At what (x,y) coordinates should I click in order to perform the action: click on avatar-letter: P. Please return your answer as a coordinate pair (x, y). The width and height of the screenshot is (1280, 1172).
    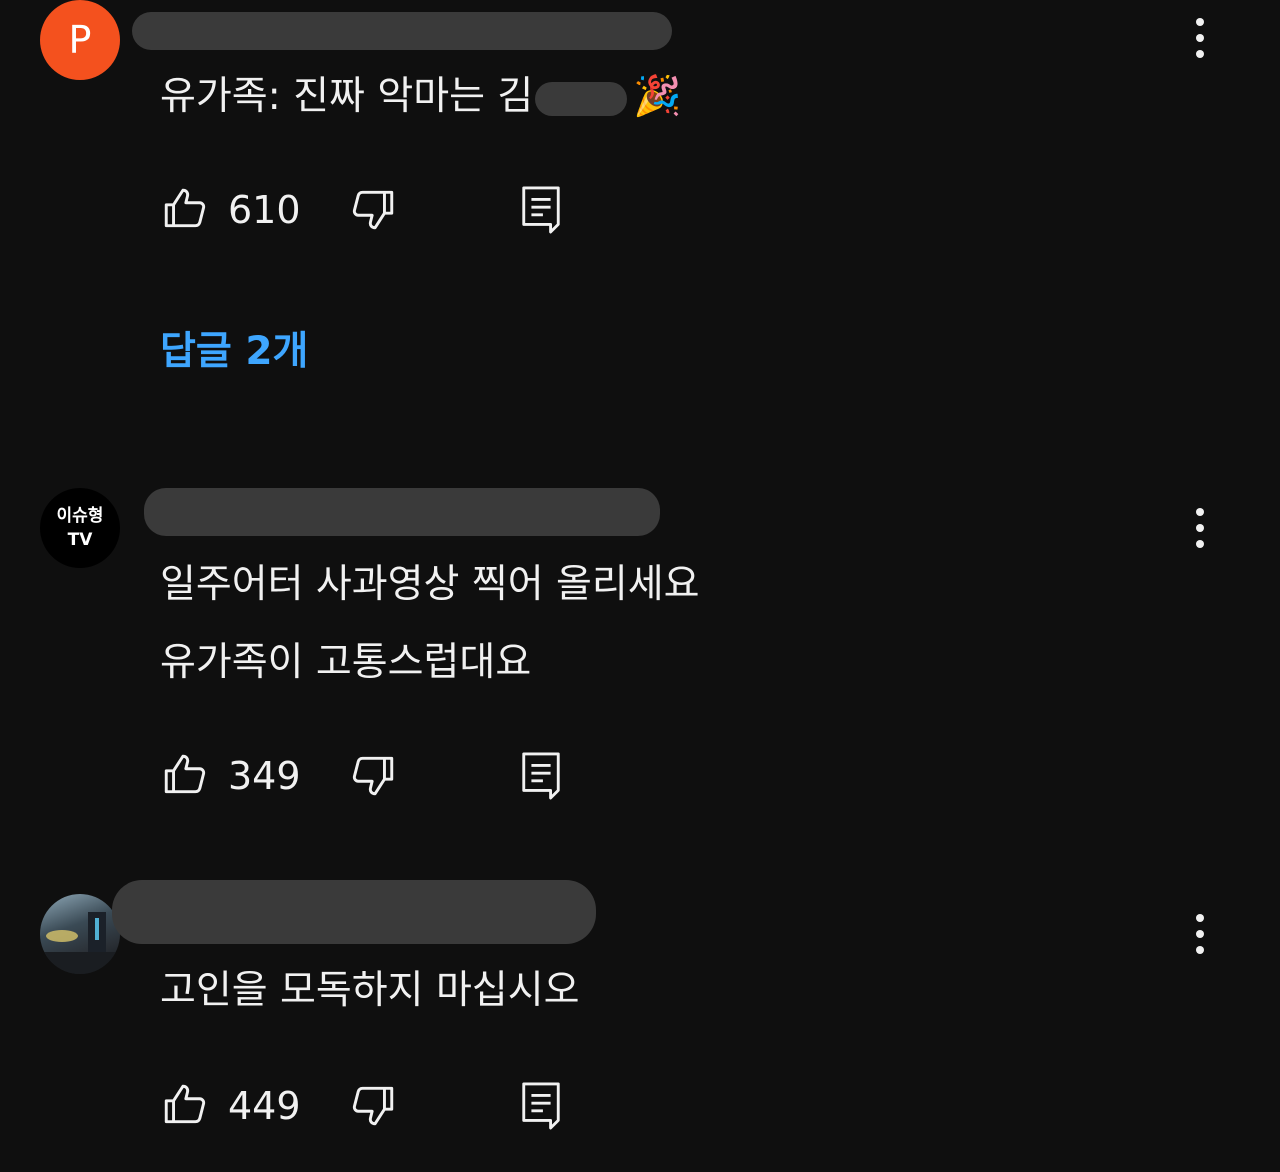
    Looking at the image, I should click on (80, 40).